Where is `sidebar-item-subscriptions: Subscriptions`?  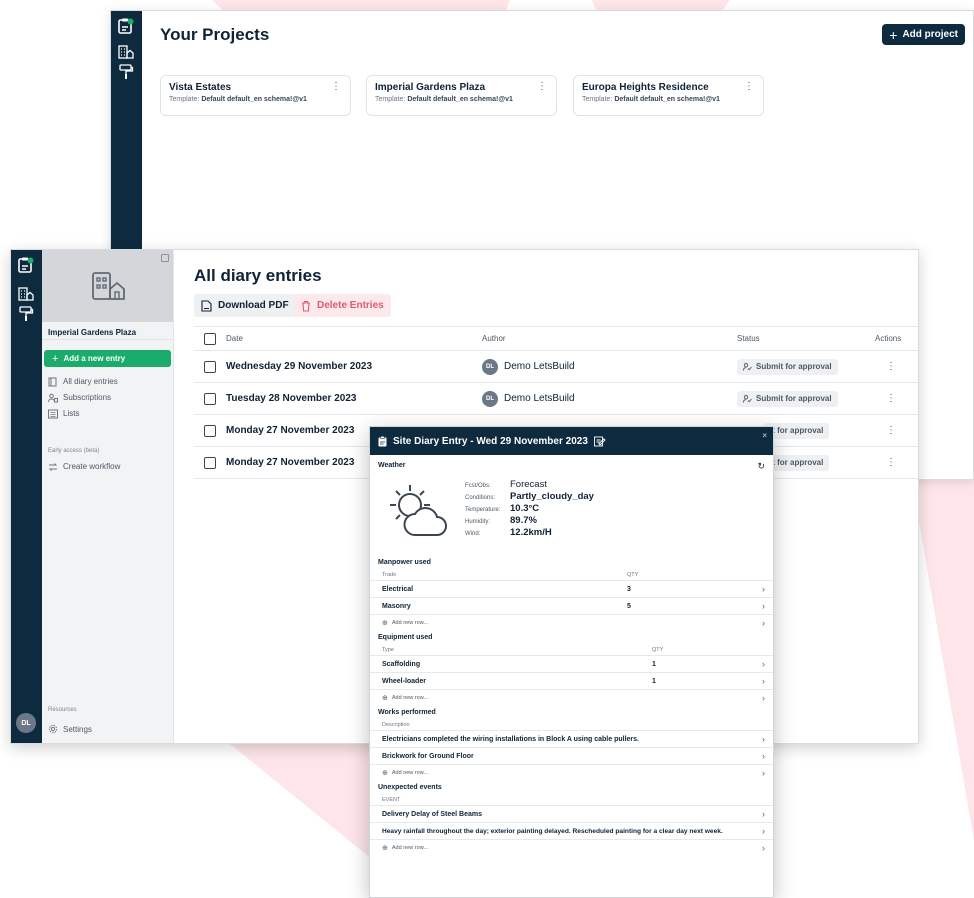 sidebar-item-subscriptions: Subscriptions is located at coordinates (107, 397).